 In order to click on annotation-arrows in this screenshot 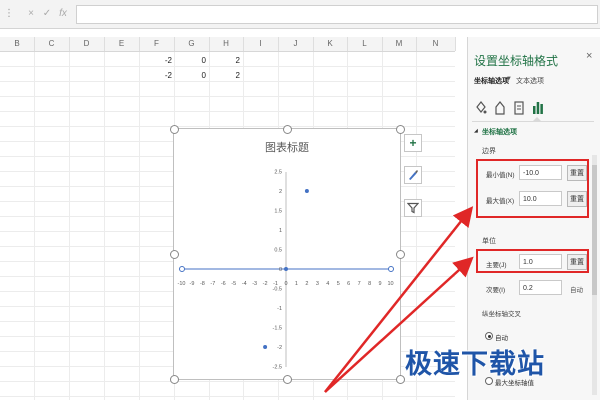, I will do `click(399, 299)`.